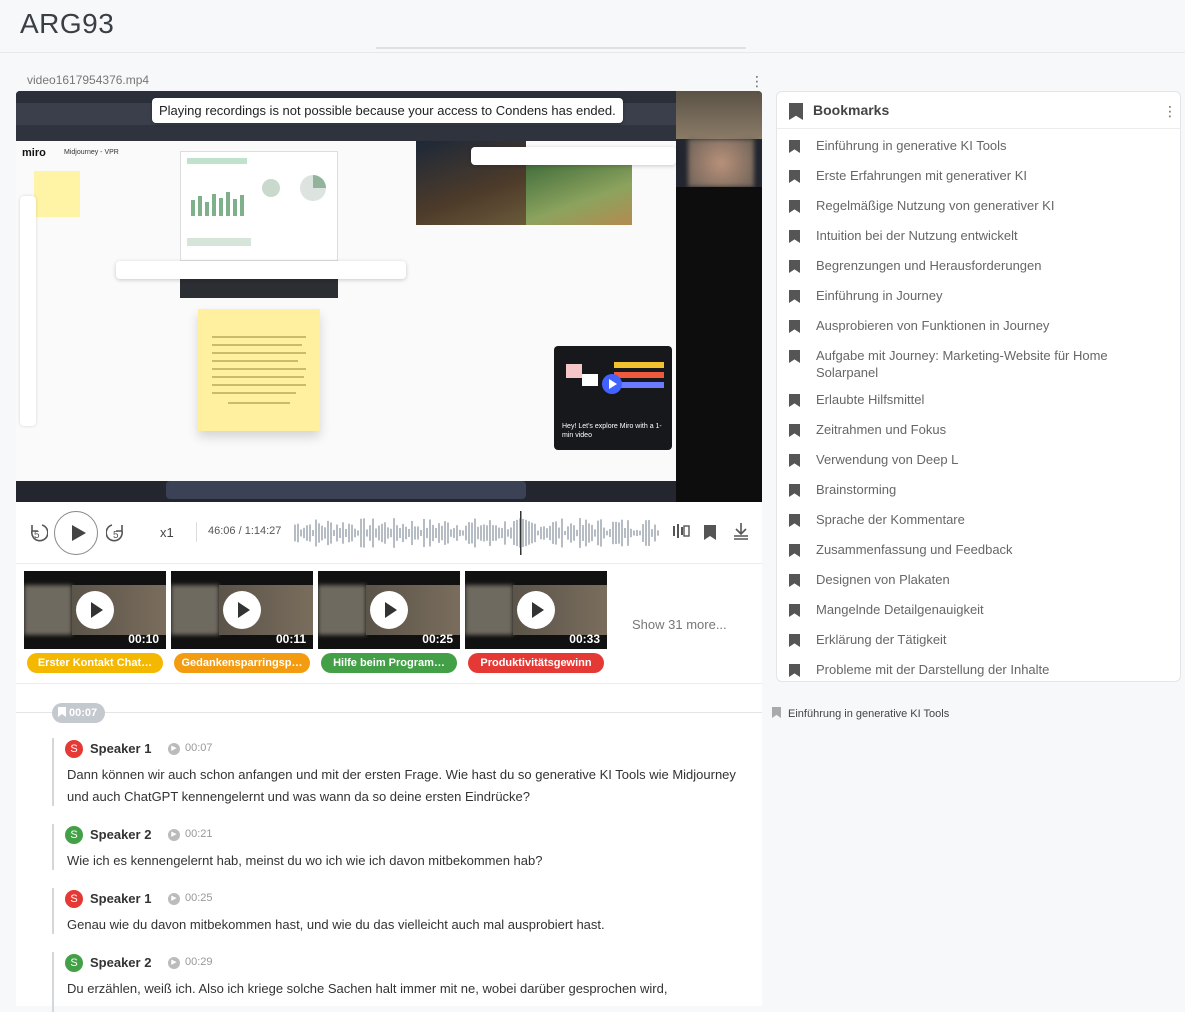 The height and width of the screenshot is (1012, 1185). I want to click on bookmark-item: Einführung in Journey, so click(978, 297).